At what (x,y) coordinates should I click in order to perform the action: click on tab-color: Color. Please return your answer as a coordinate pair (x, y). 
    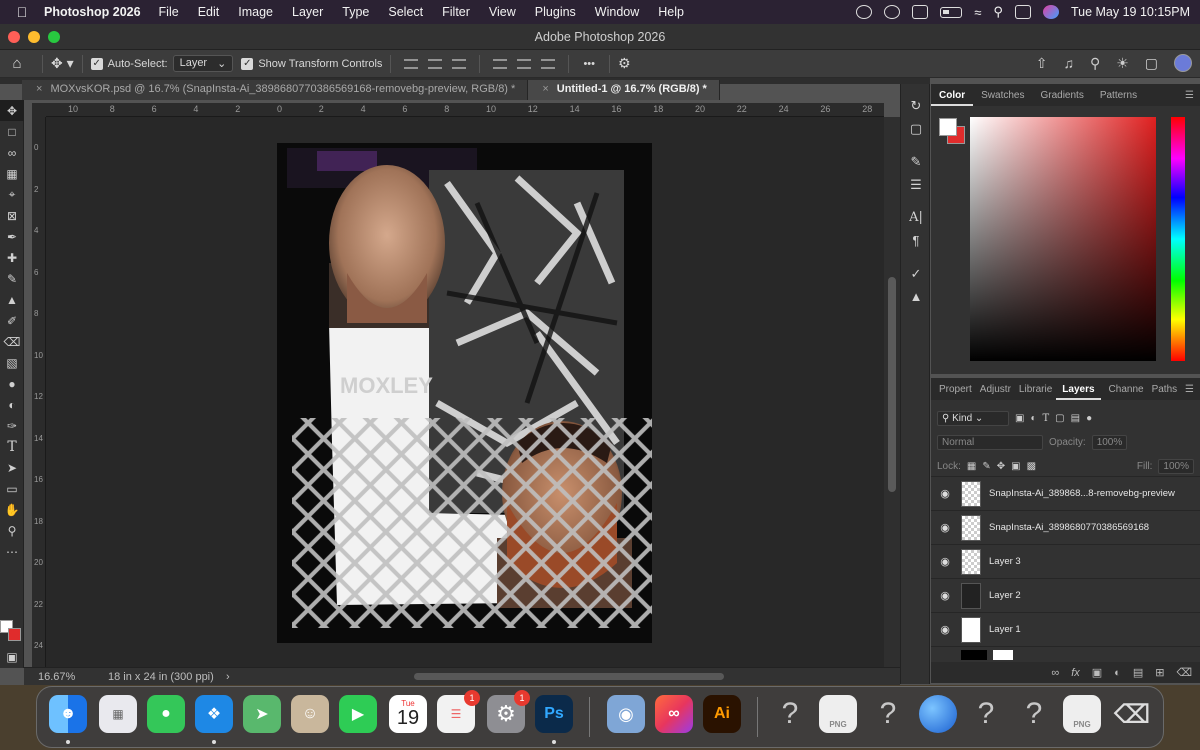
    Looking at the image, I should click on (952, 98).